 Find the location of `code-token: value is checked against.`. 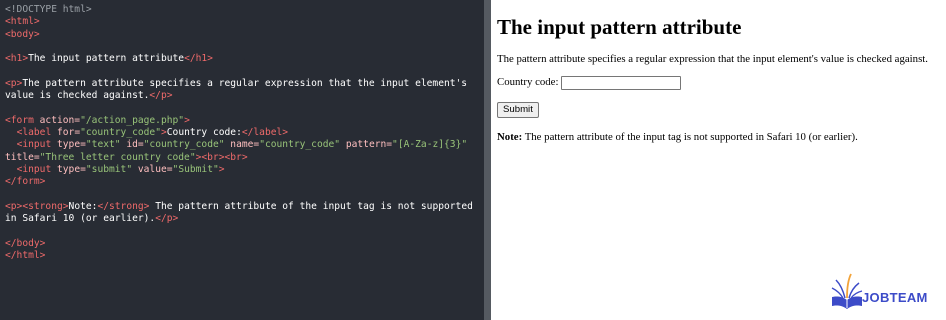

code-token: value is checked against. is located at coordinates (77, 96).